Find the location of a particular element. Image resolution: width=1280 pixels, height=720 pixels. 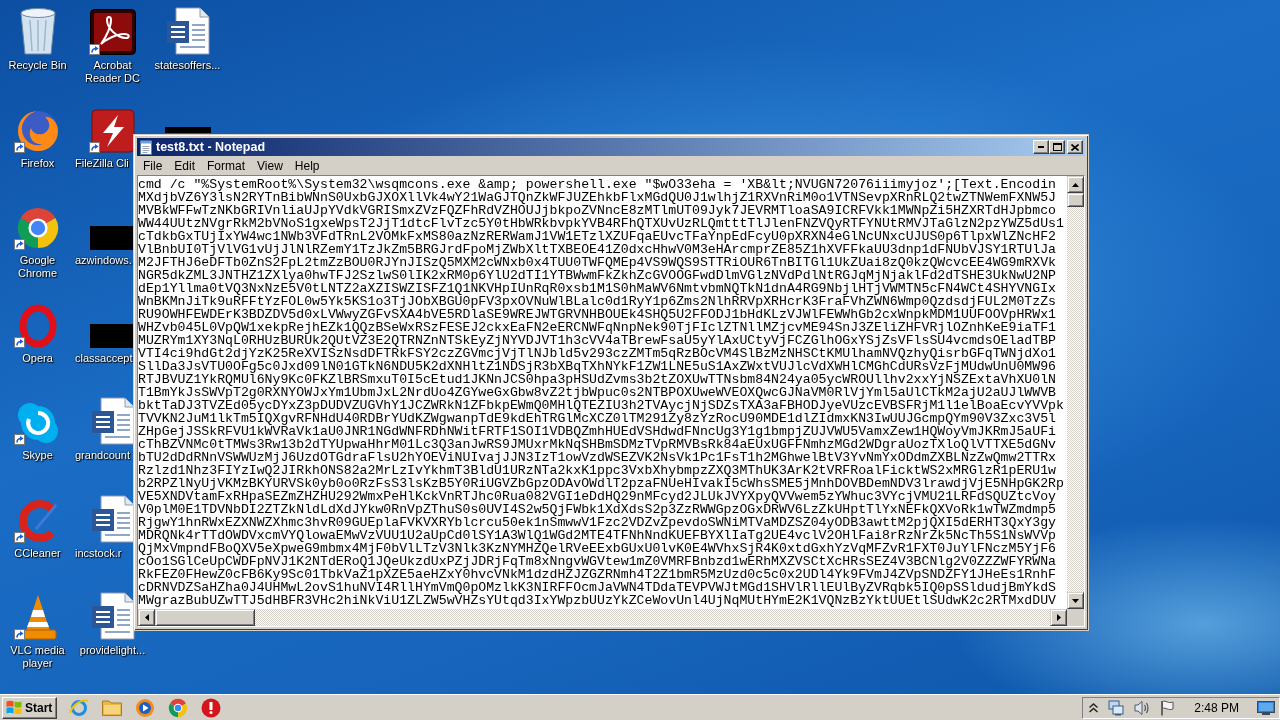

icon-label: classaccept is located at coordinates (104, 358).